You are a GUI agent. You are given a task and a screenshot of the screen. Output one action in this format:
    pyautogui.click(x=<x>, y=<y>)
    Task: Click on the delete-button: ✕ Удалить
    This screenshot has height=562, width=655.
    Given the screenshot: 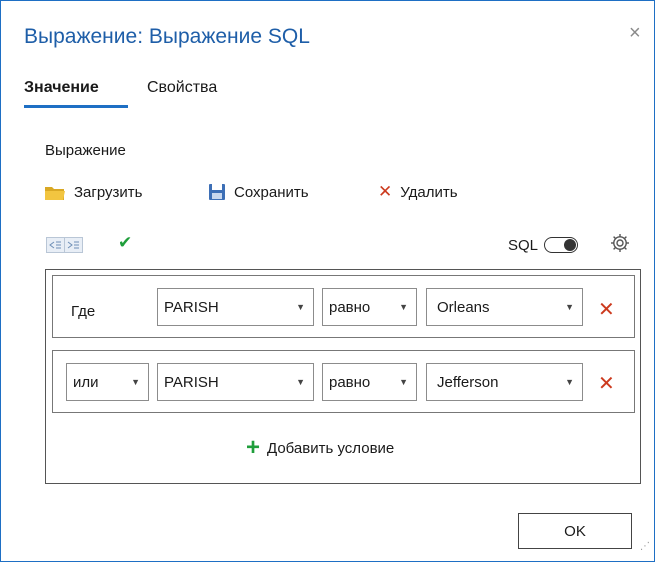 What is the action you would take?
    pyautogui.click(x=418, y=192)
    